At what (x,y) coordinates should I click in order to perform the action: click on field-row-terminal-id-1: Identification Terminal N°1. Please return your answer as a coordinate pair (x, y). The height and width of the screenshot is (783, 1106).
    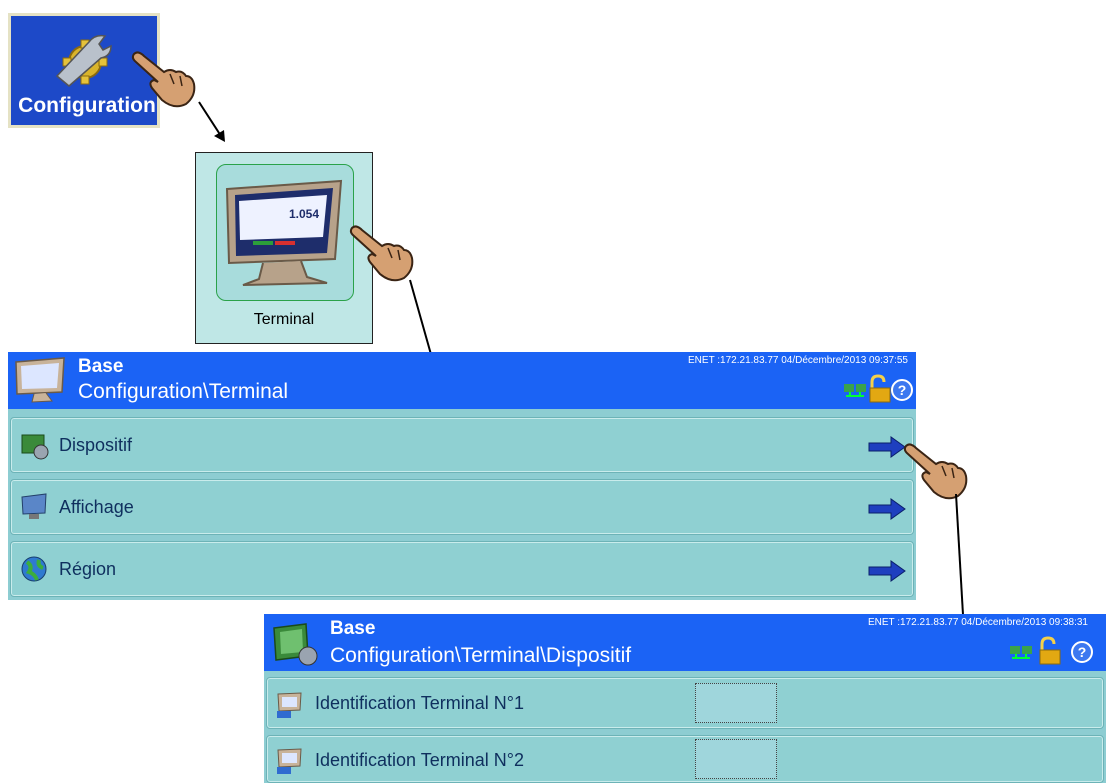
    Looking at the image, I should click on (685, 703).